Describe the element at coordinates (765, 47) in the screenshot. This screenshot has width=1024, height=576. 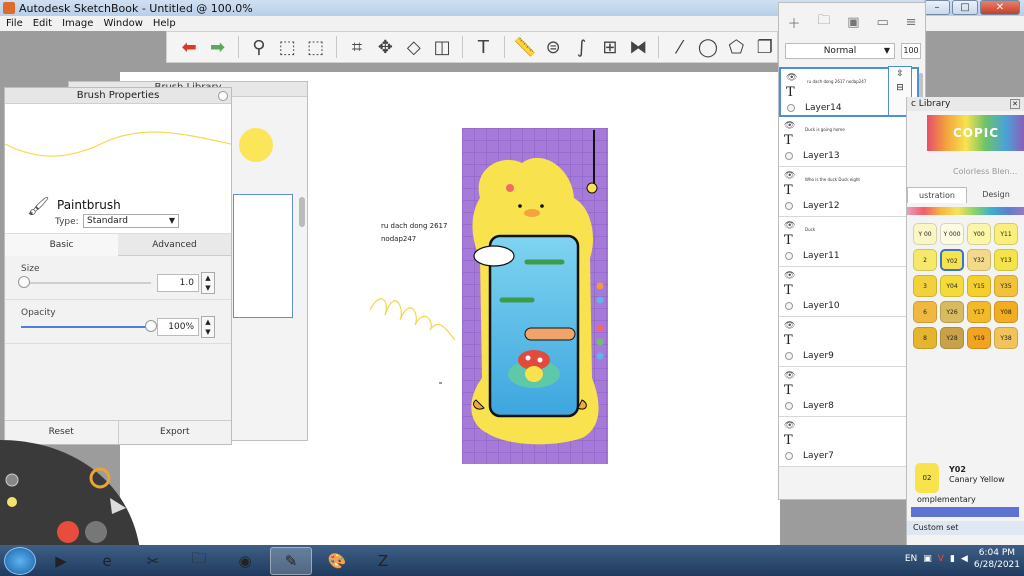
I see `copy-icon: ❐` at that location.